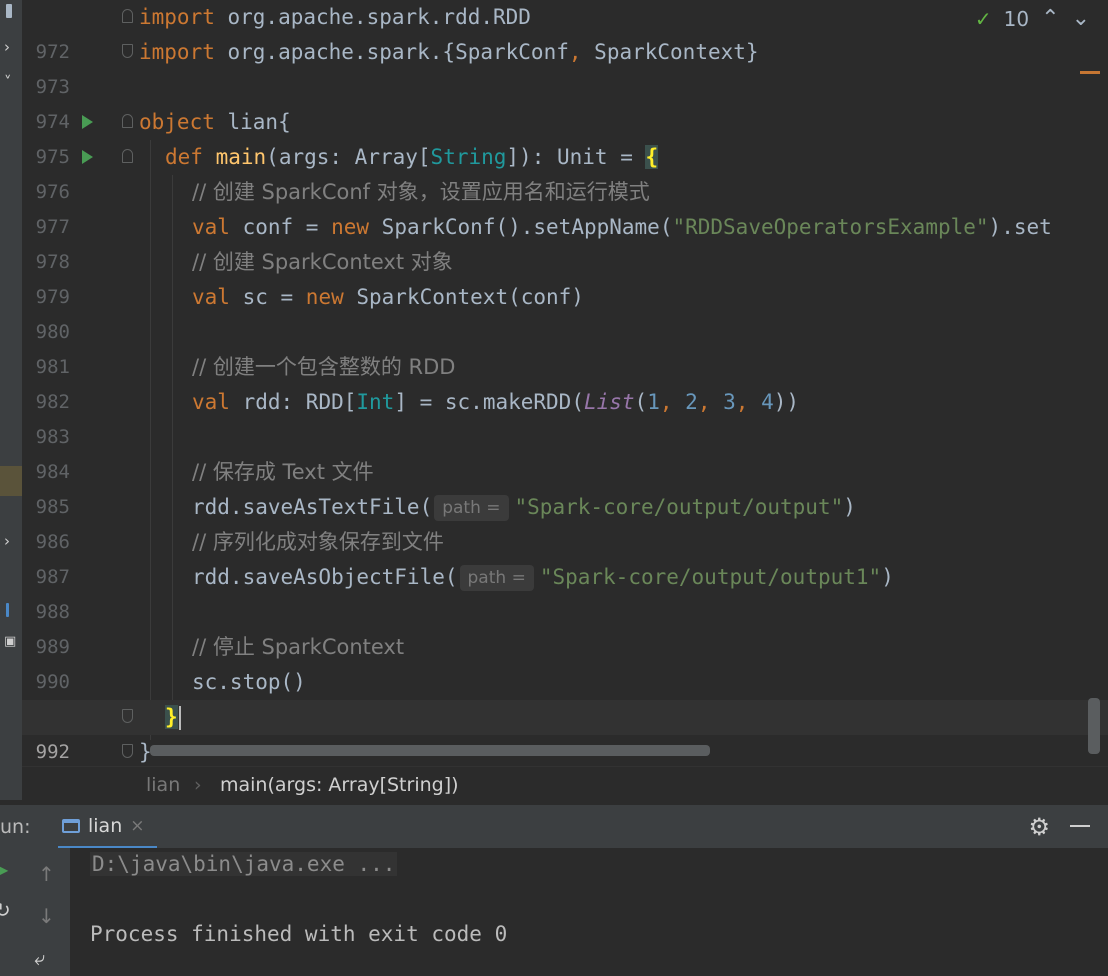 The image size is (1108, 976). What do you see at coordinates (1080, 826) in the screenshot?
I see `minimize-icon` at bounding box center [1080, 826].